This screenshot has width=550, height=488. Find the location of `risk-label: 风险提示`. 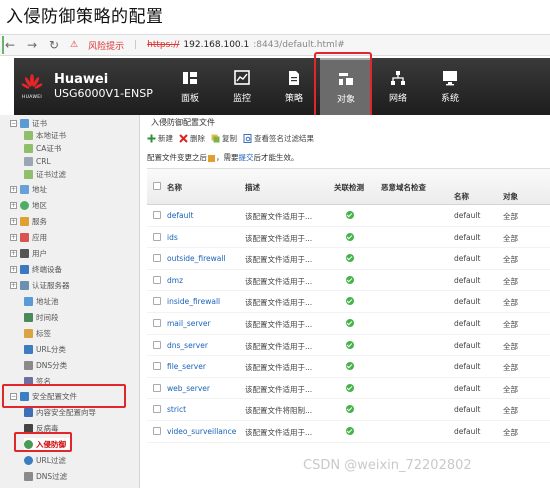

risk-label: 风险提示 is located at coordinates (106, 45).